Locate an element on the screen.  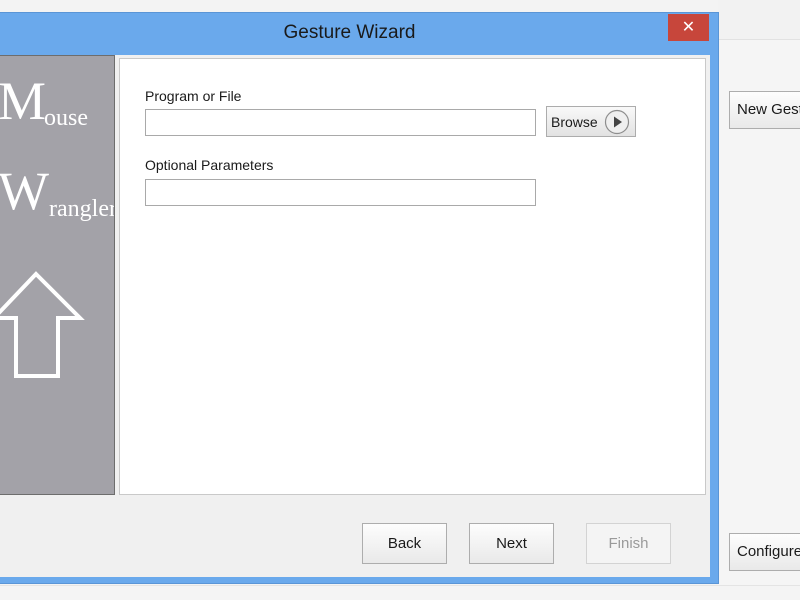
mouse-wrangler-banner: M ouse W rangler is located at coordinates (57, 275).